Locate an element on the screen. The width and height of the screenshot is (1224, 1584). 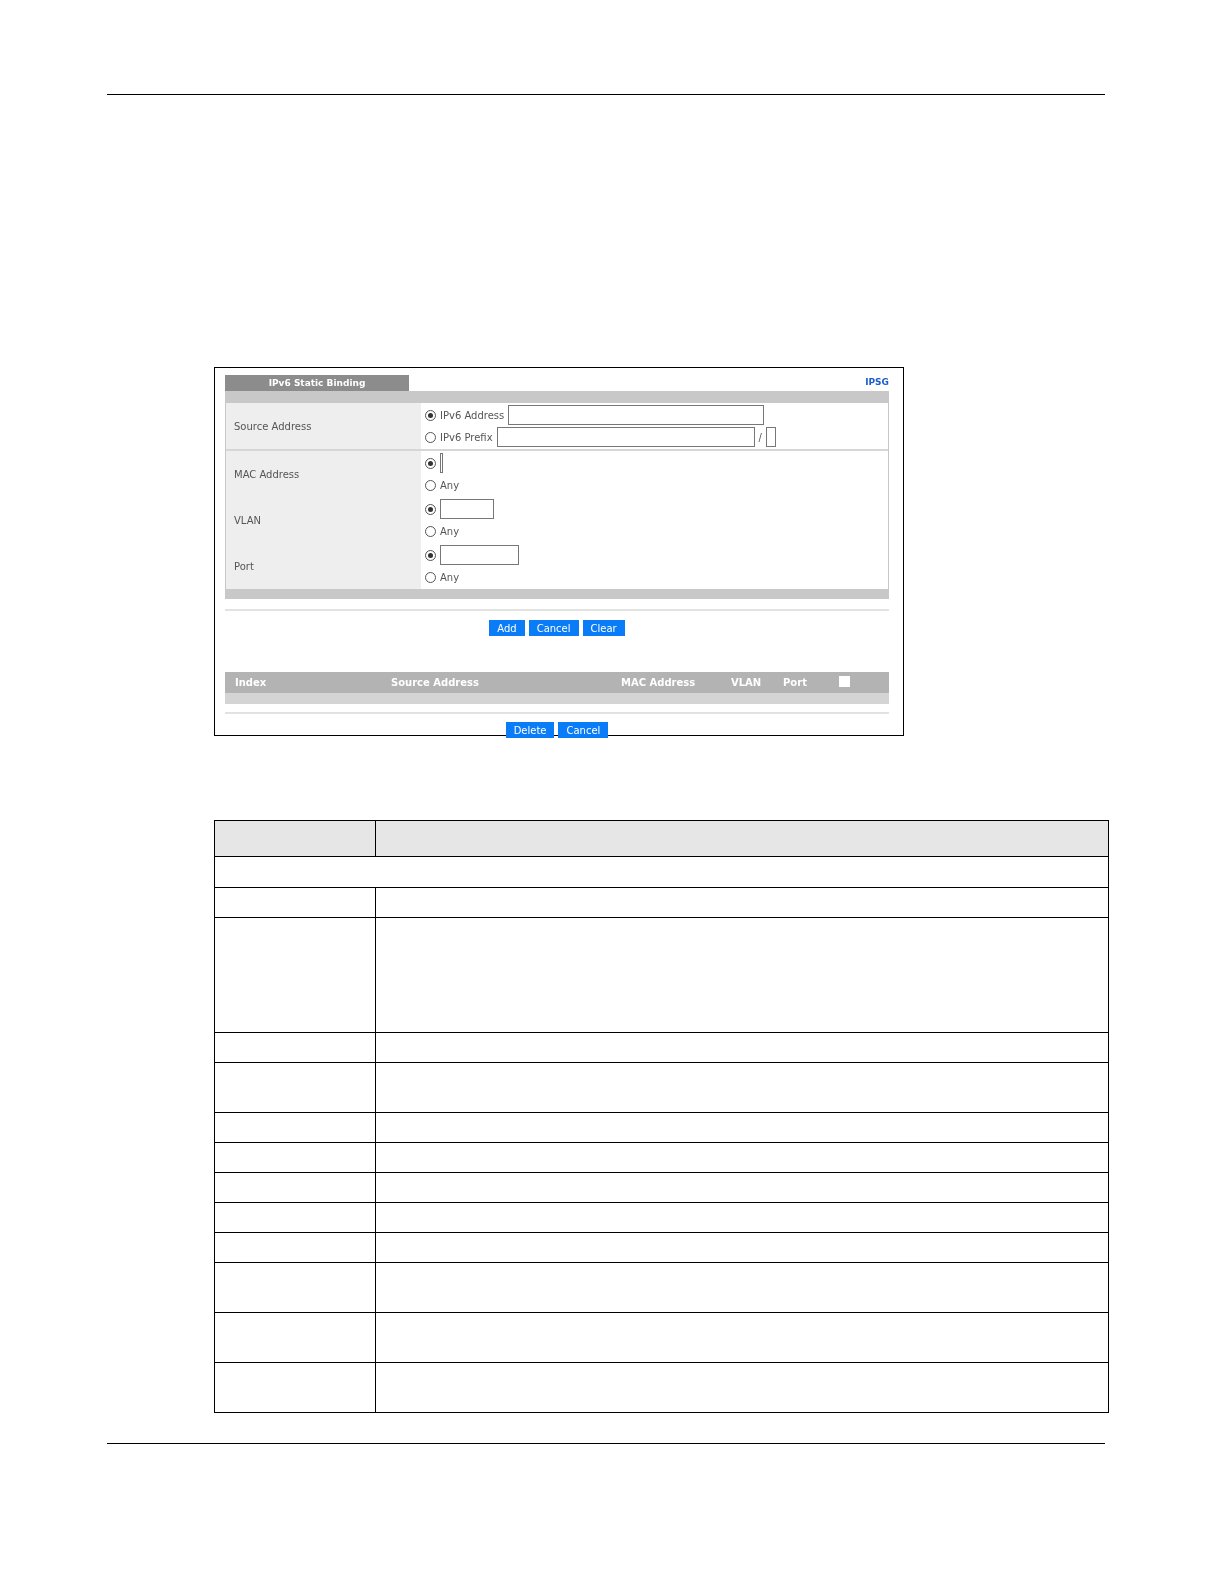
field-label: Port is located at coordinates (323, 566).